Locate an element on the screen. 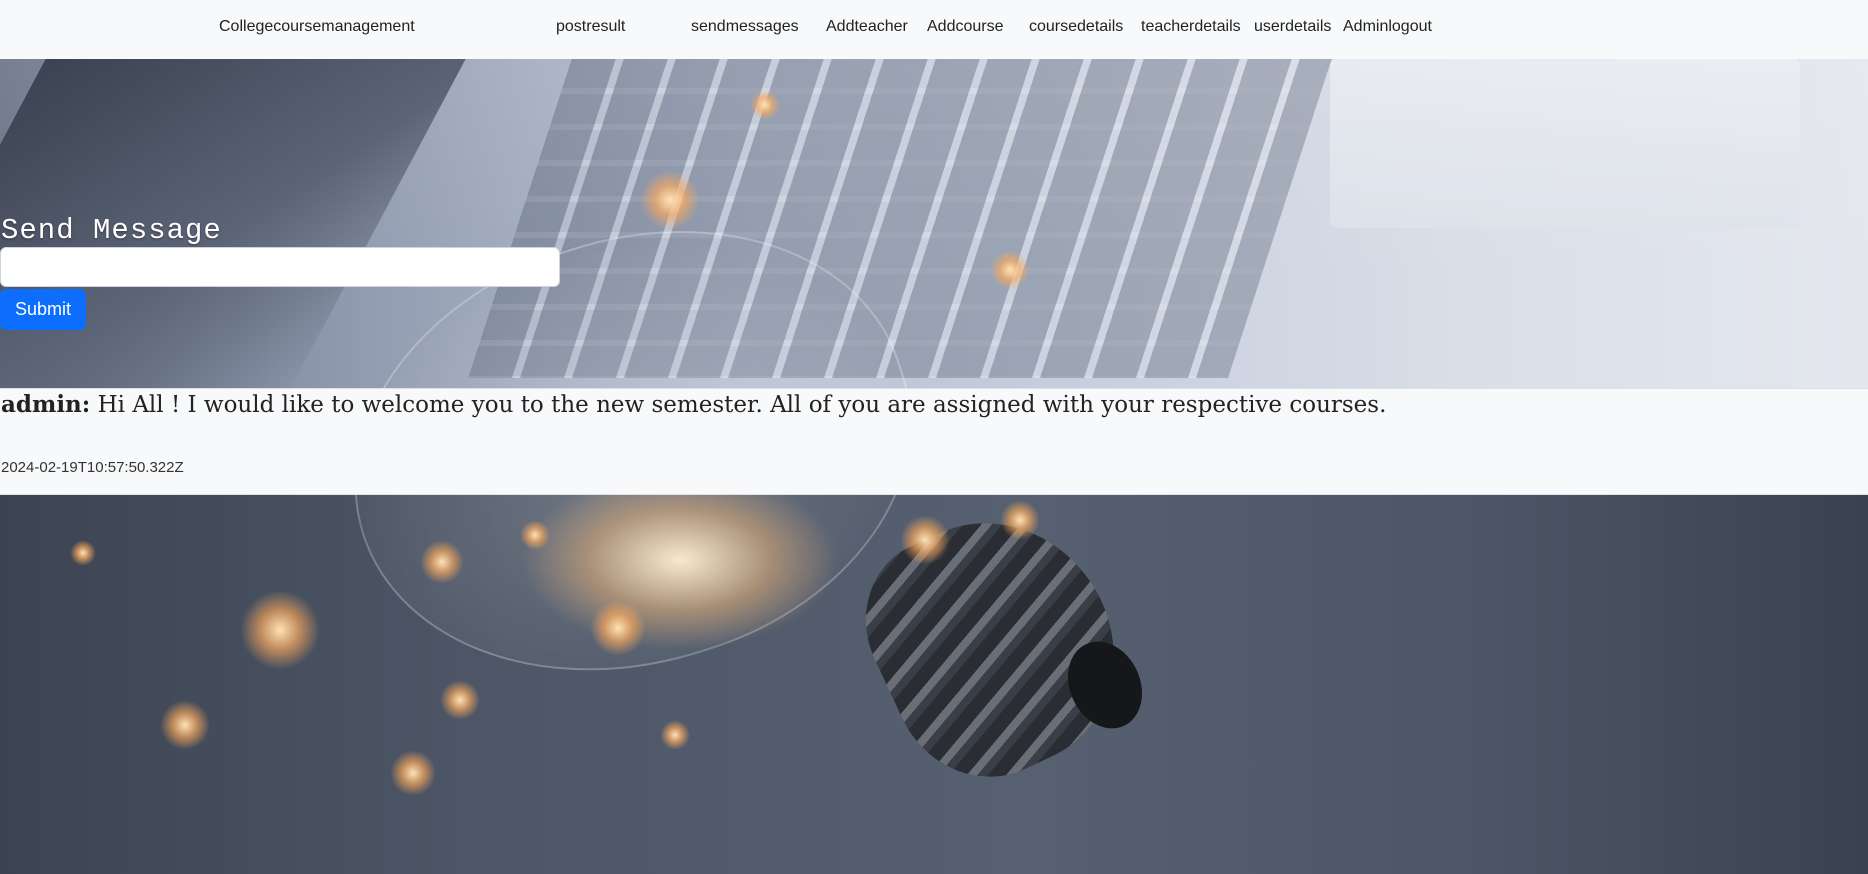  message-input is located at coordinates (280, 267).